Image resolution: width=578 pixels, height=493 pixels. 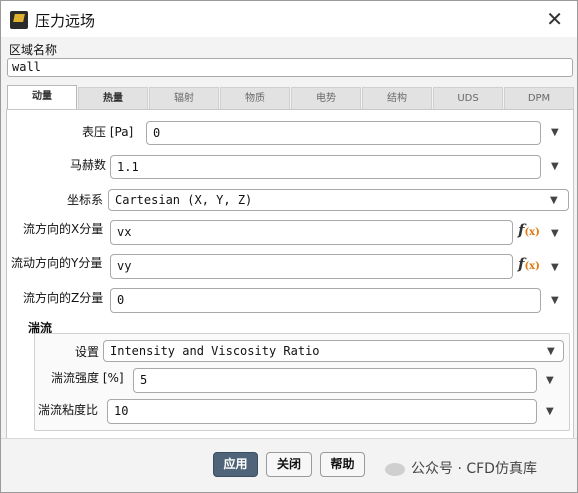 What do you see at coordinates (325, 300) in the screenshot?
I see `z-direction-input: 0` at bounding box center [325, 300].